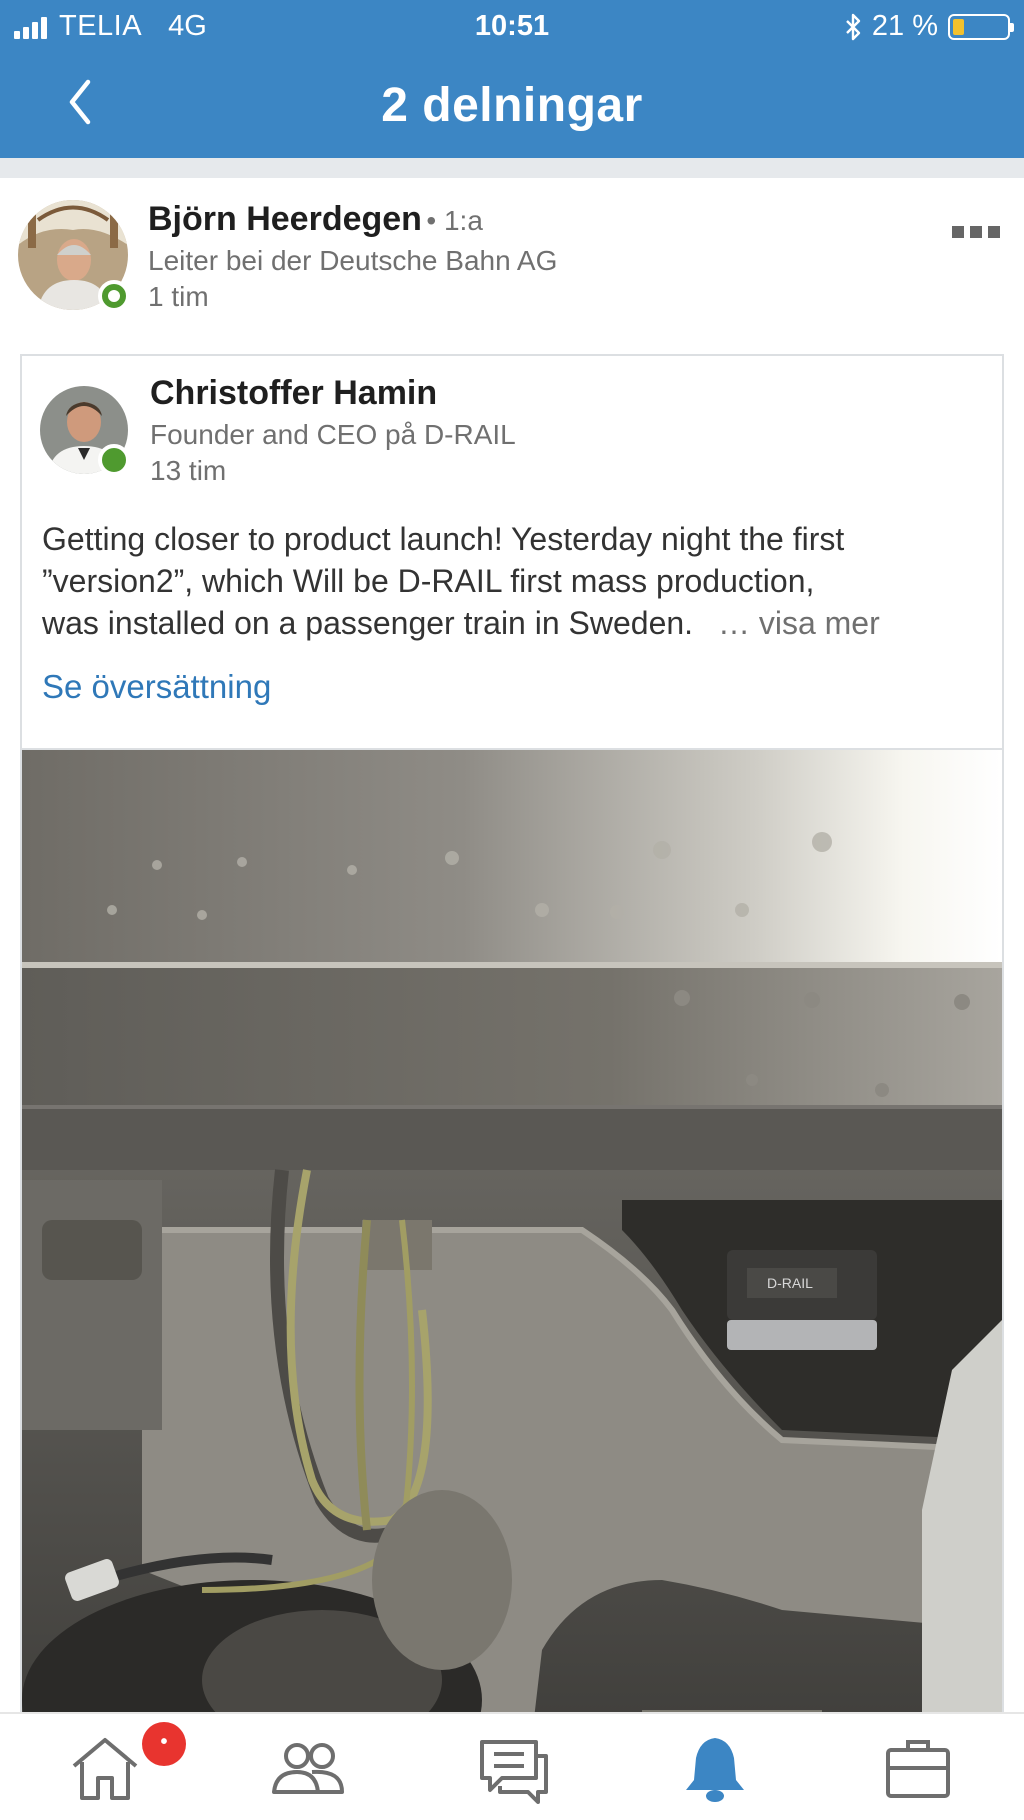  I want to click on battery-icon, so click(981, 26).